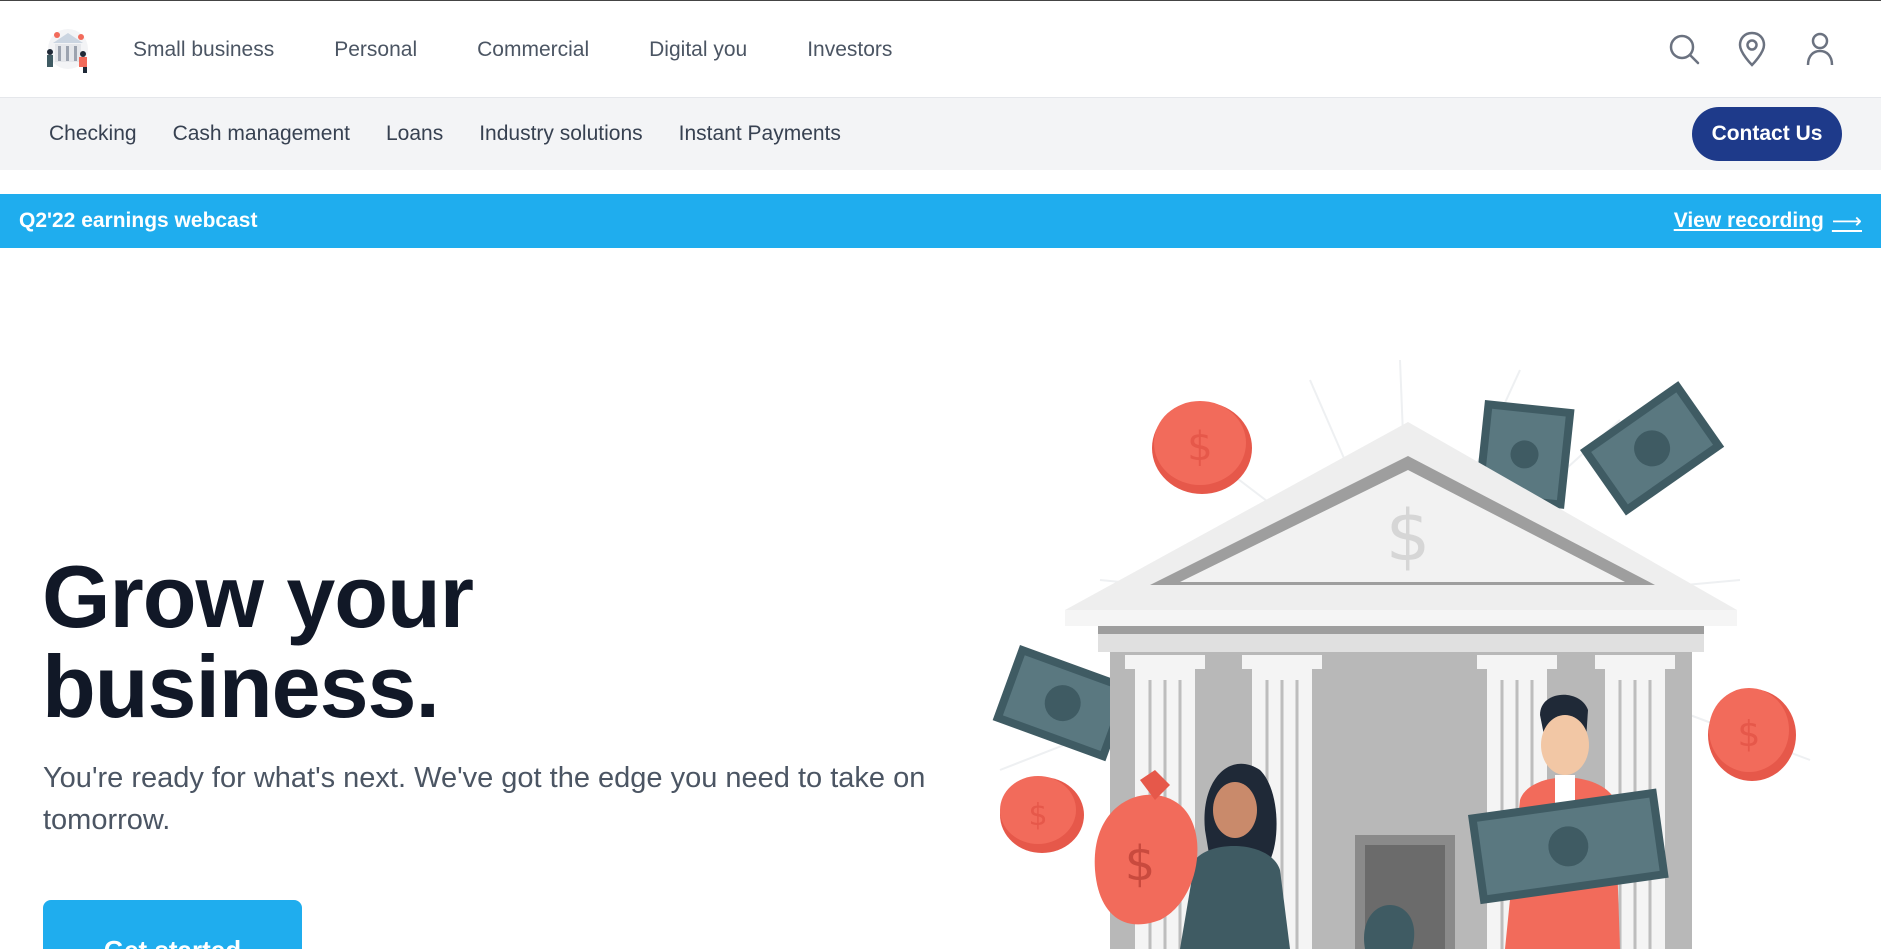  I want to click on subnav-checking: Checking, so click(93, 134).